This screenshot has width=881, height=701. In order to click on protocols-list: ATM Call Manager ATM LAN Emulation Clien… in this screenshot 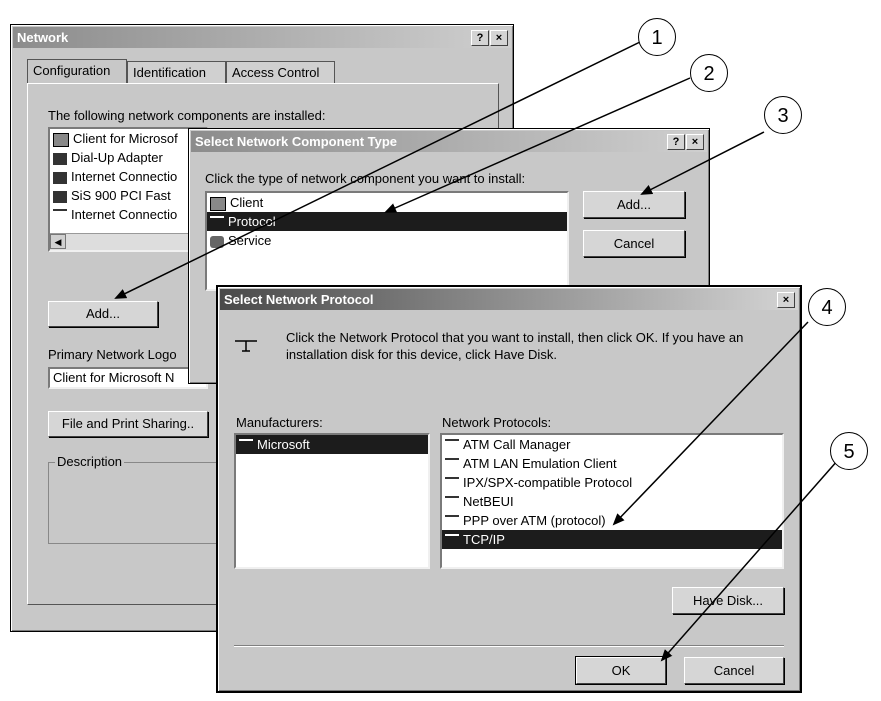, I will do `click(612, 501)`.